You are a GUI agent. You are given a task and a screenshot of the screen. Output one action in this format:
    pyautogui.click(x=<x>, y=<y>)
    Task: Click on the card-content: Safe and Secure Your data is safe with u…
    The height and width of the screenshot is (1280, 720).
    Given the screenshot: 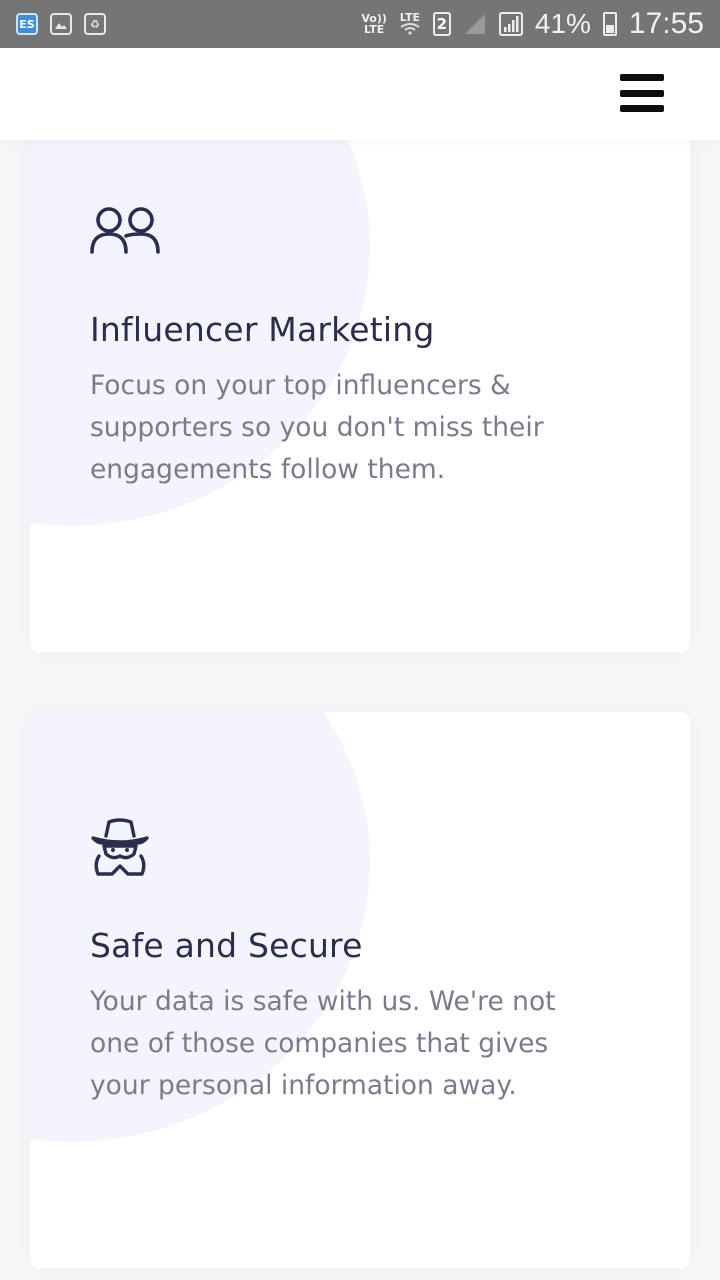 What is the action you would take?
    pyautogui.click(x=370, y=1016)
    